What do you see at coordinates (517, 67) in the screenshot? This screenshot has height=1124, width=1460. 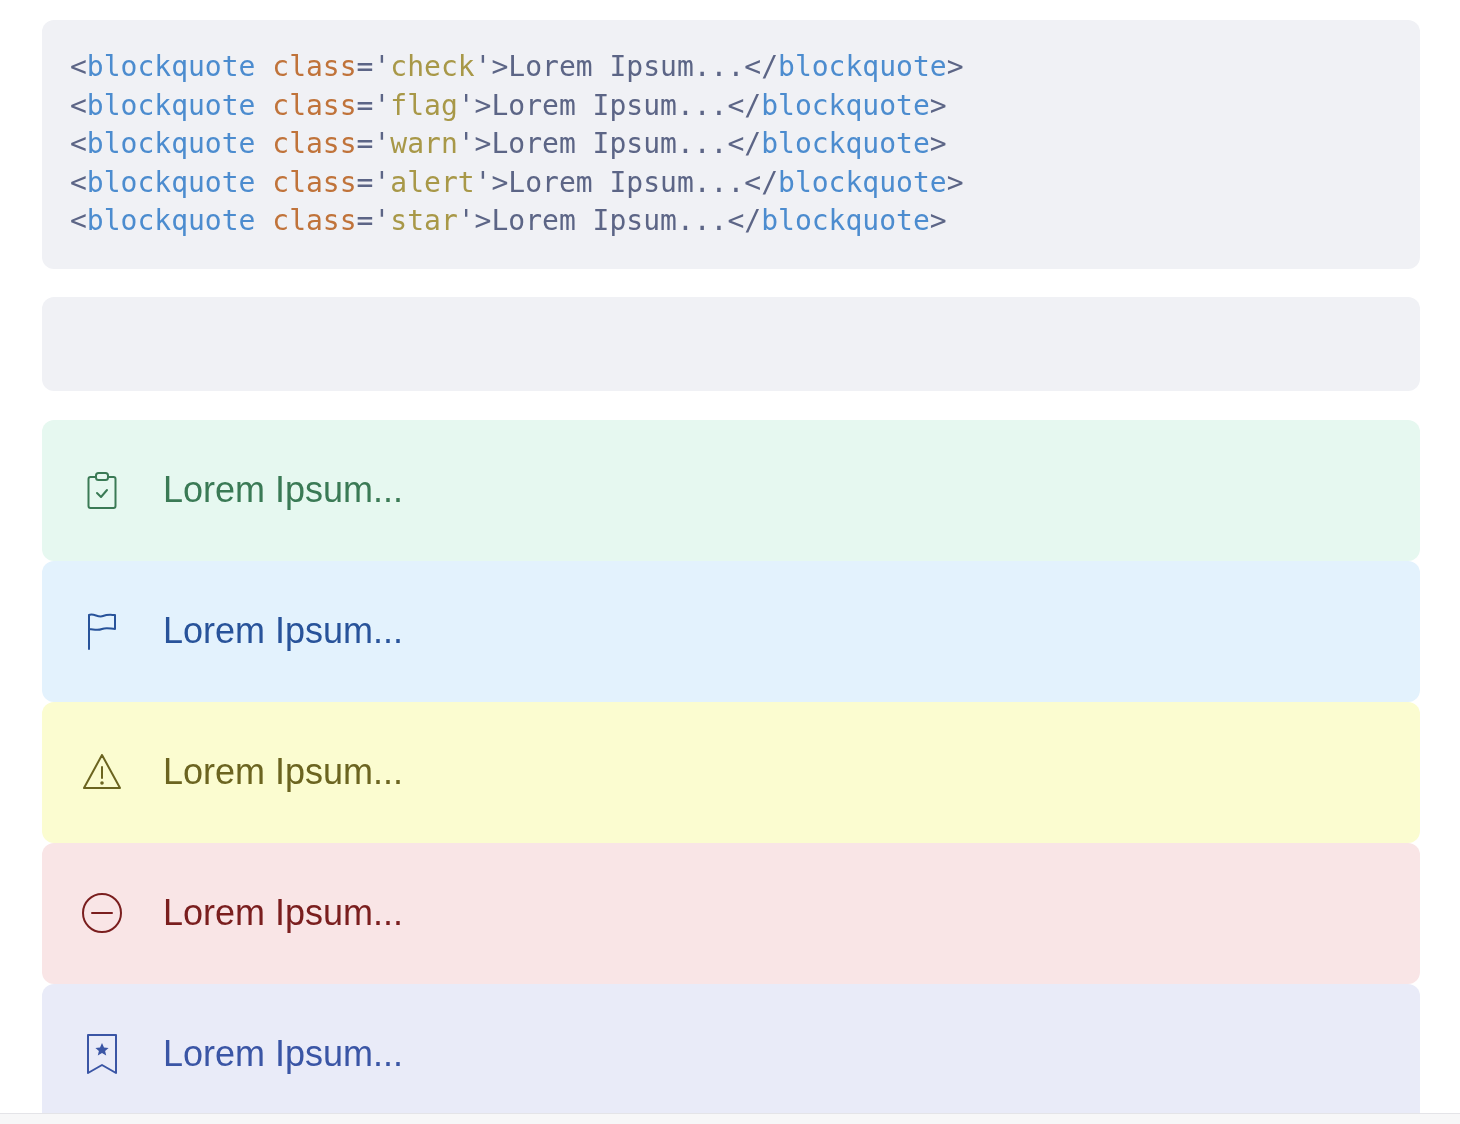 I see `code-line: <blockquote class='check'>Lorem Ipsum...</blockquote>` at bounding box center [517, 67].